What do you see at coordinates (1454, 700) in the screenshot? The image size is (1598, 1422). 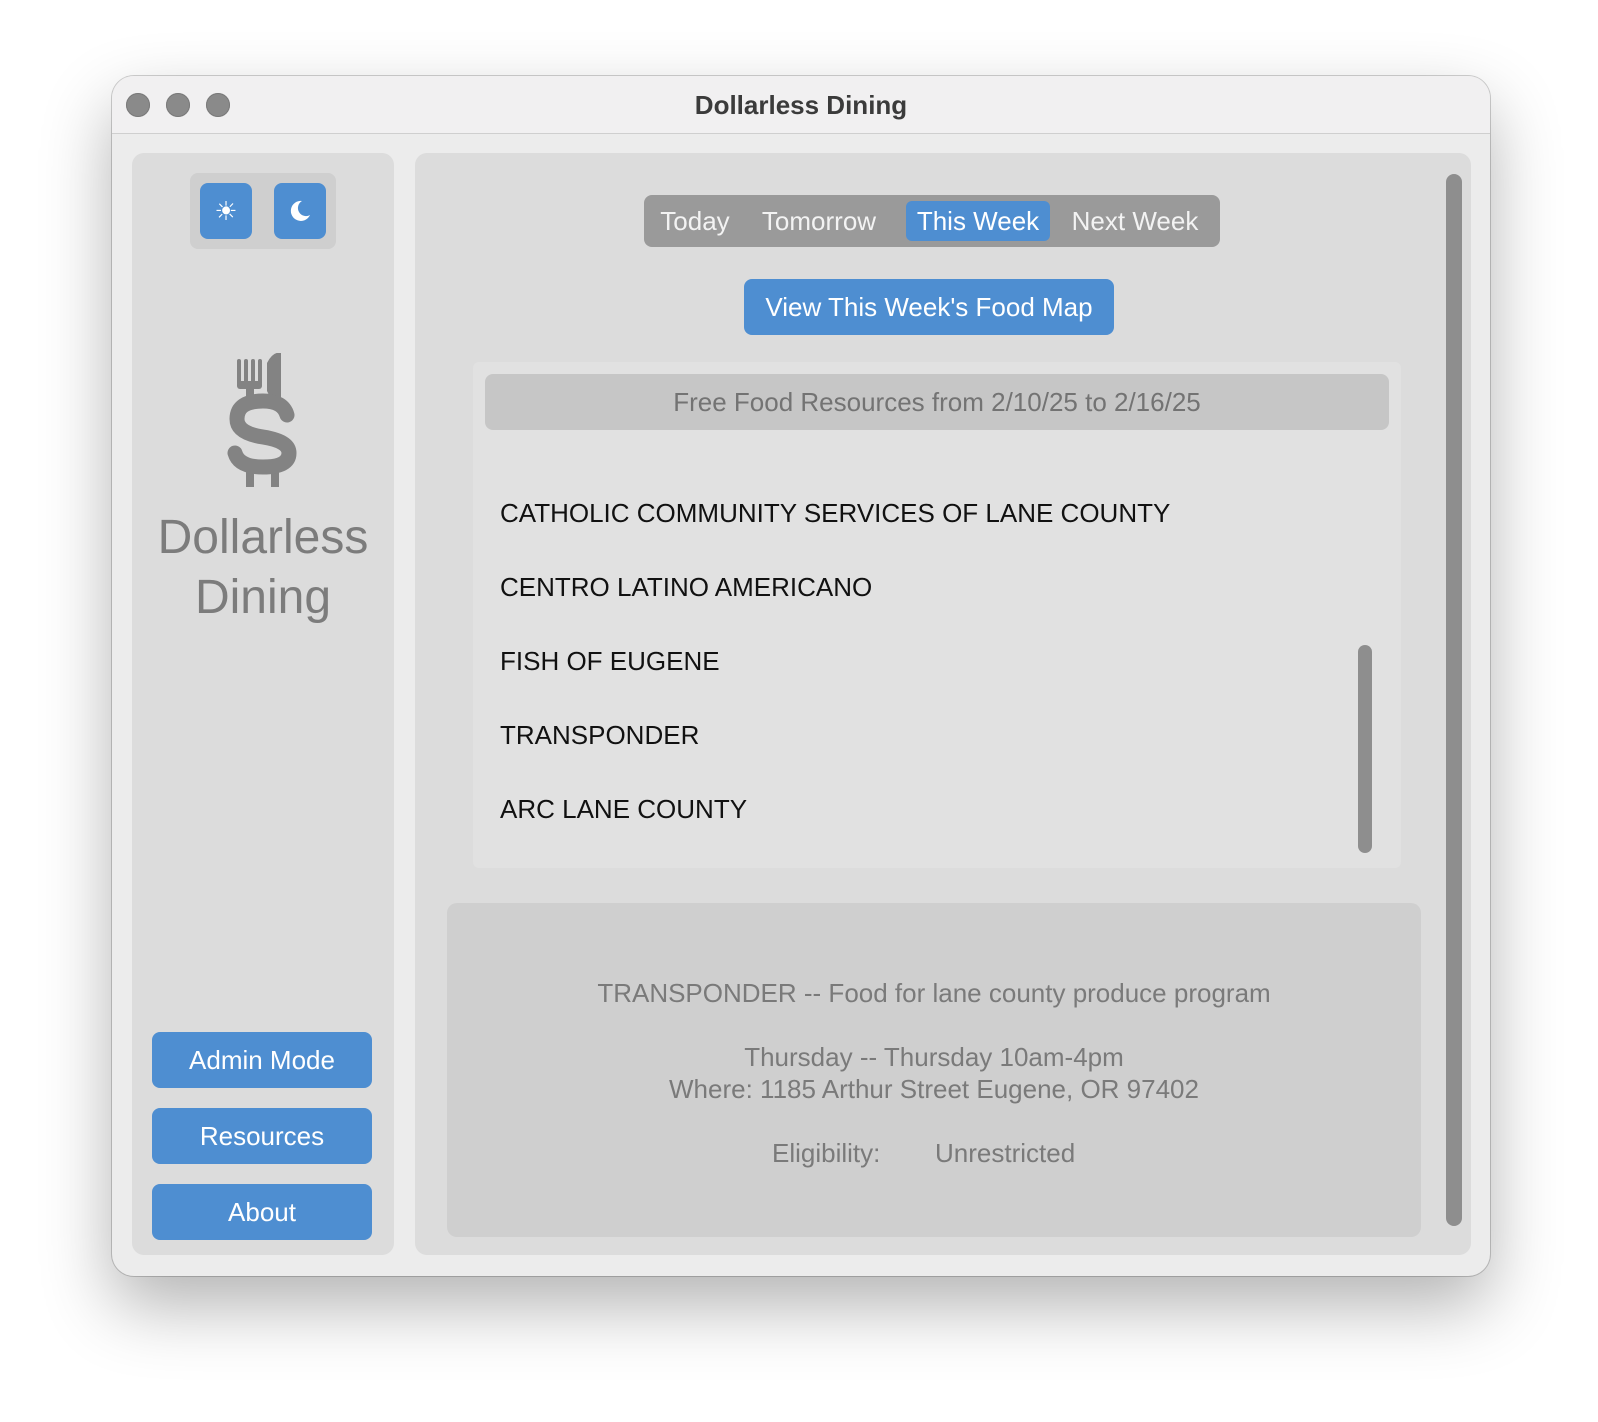 I see `main-scrollbar` at bounding box center [1454, 700].